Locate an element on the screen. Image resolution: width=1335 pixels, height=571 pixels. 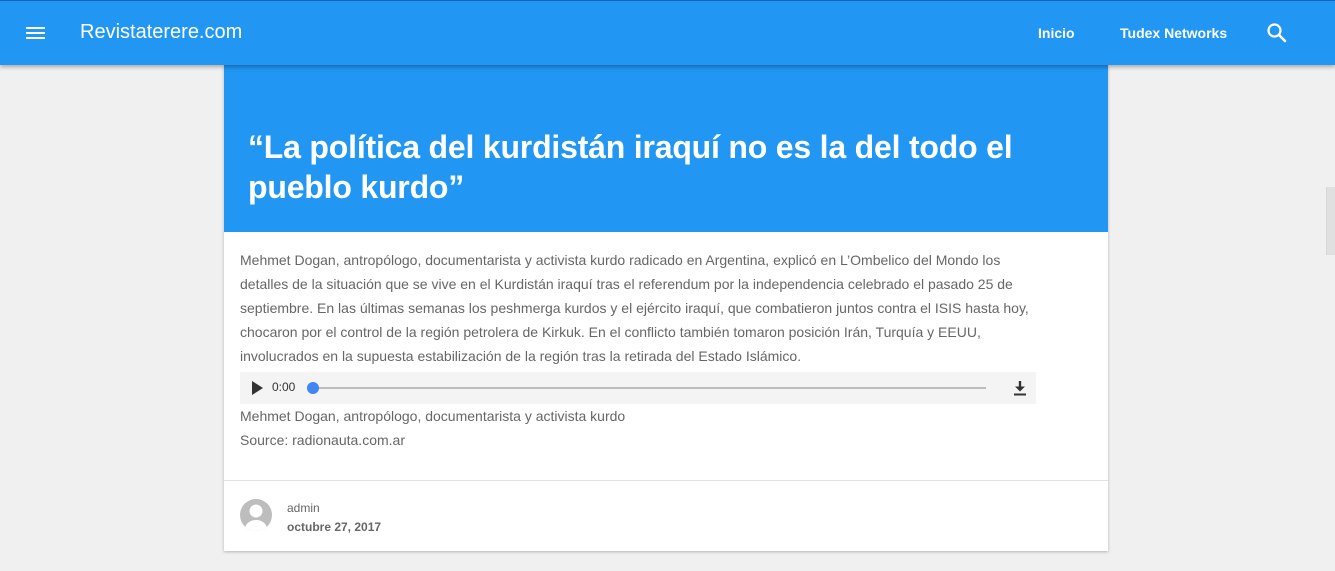
post-author: admin is located at coordinates (303, 508).